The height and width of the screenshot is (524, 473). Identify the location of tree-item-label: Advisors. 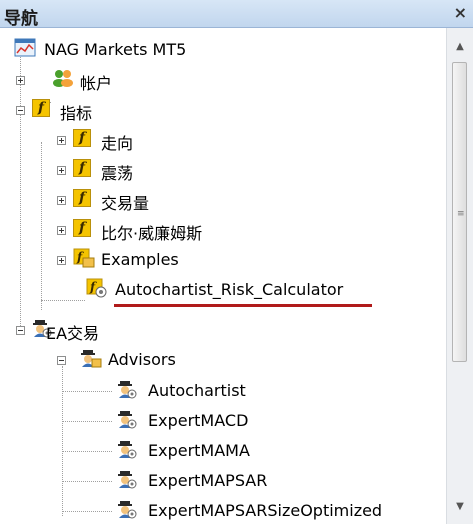
(142, 359).